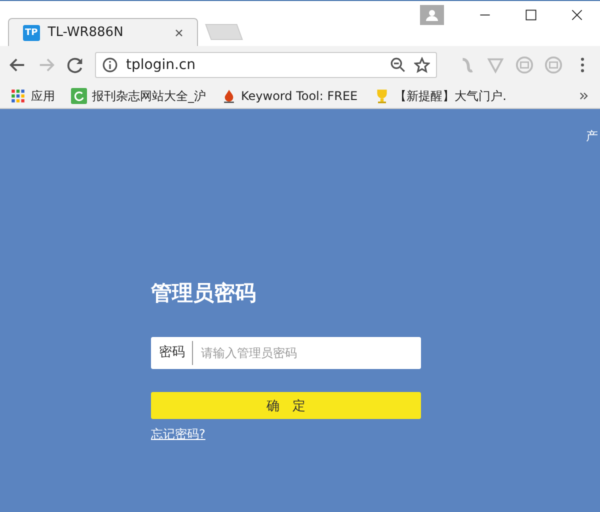  Describe the element at coordinates (307, 353) in the screenshot. I see `password-field: 请输入管理员密码` at that location.